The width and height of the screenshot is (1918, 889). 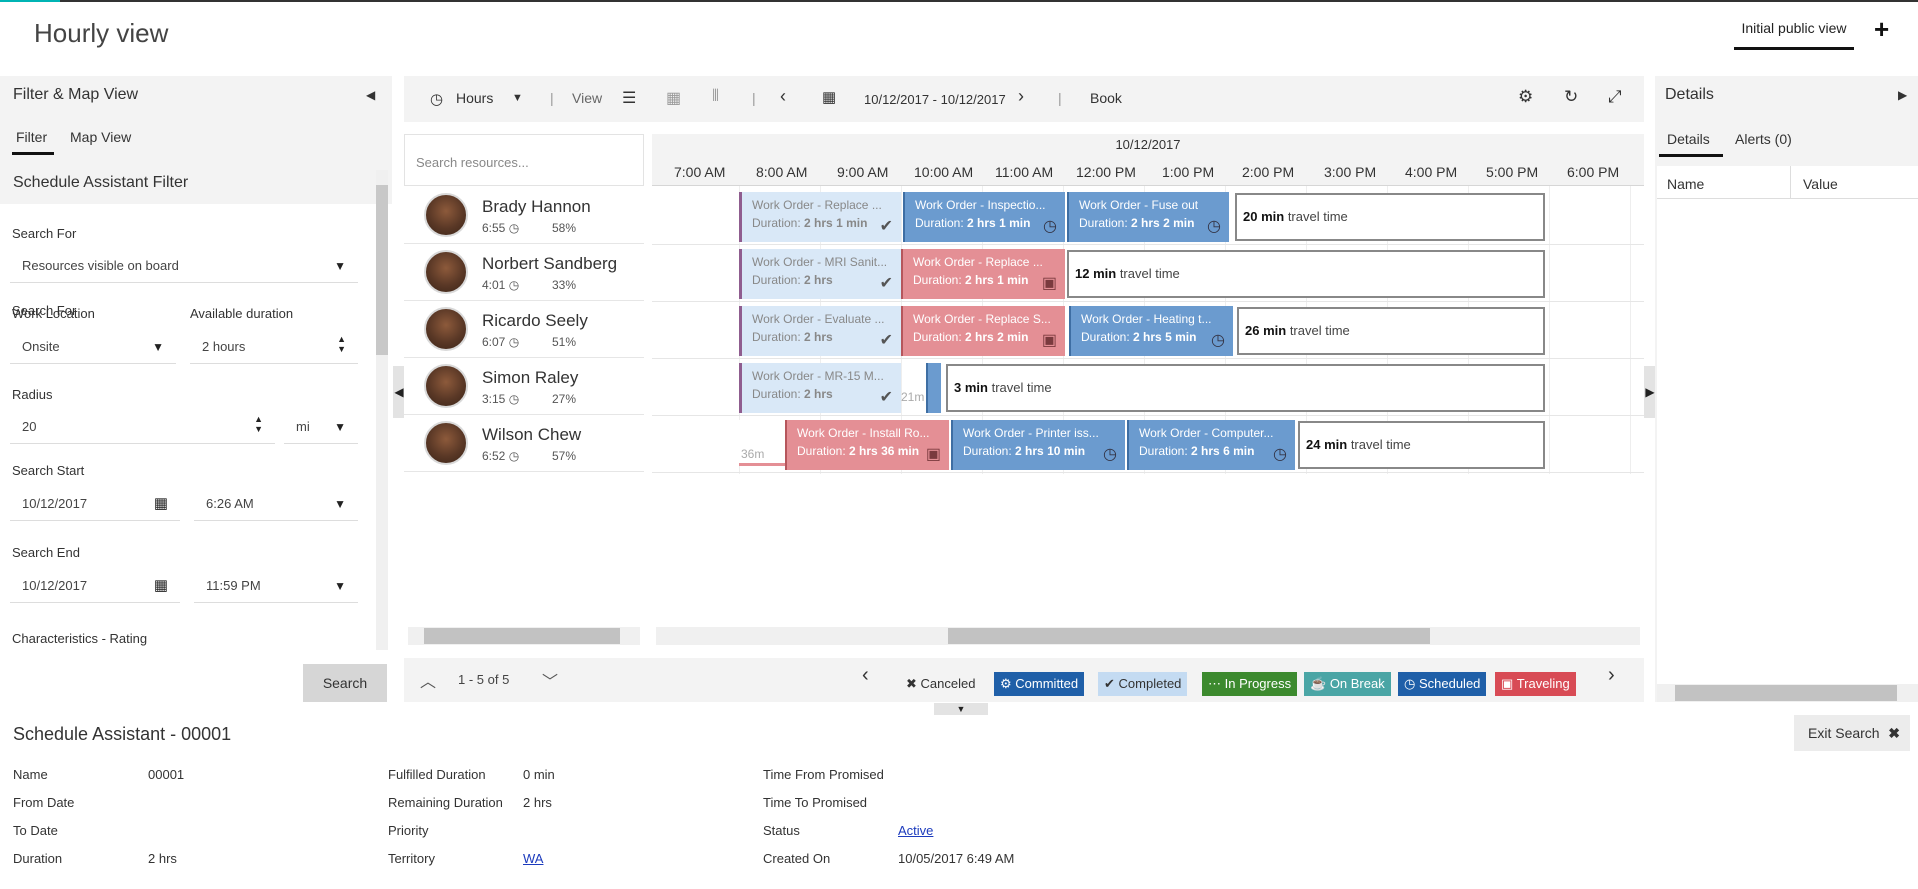 What do you see at coordinates (1306, 274) in the screenshot?
I see `travel-time-block: 12 min travel time` at bounding box center [1306, 274].